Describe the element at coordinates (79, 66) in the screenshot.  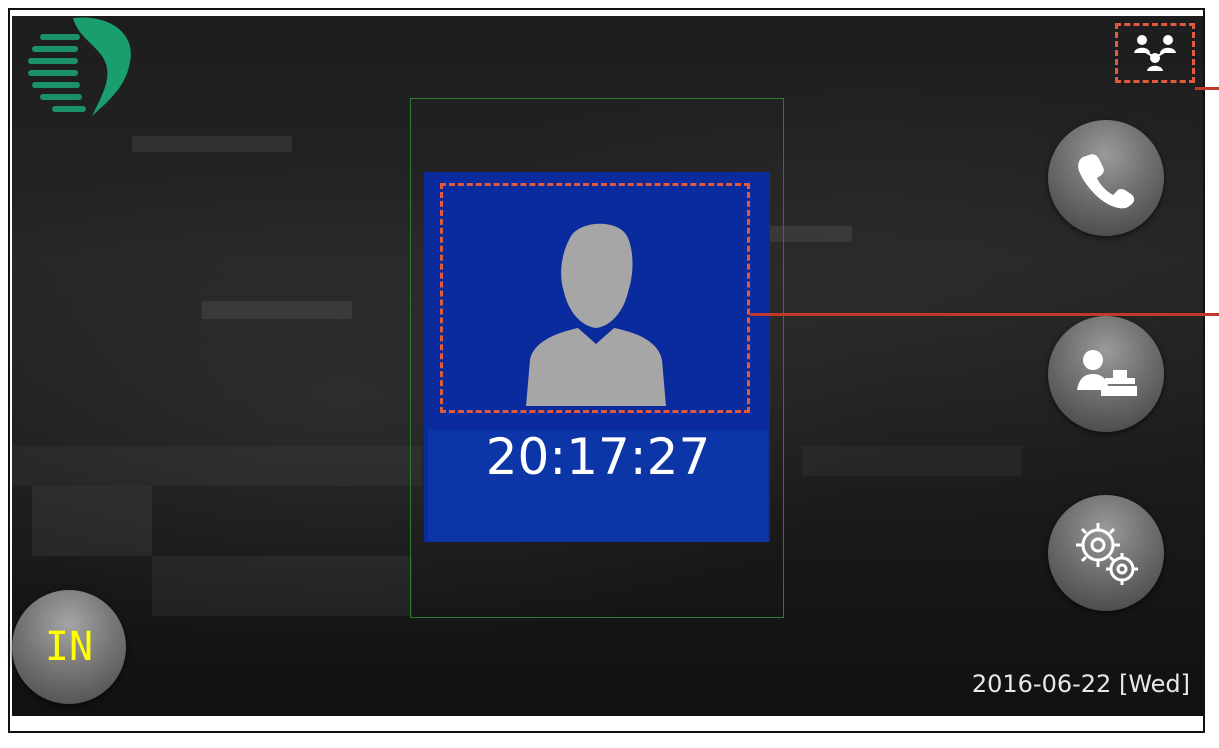
I see `company-logo` at that location.